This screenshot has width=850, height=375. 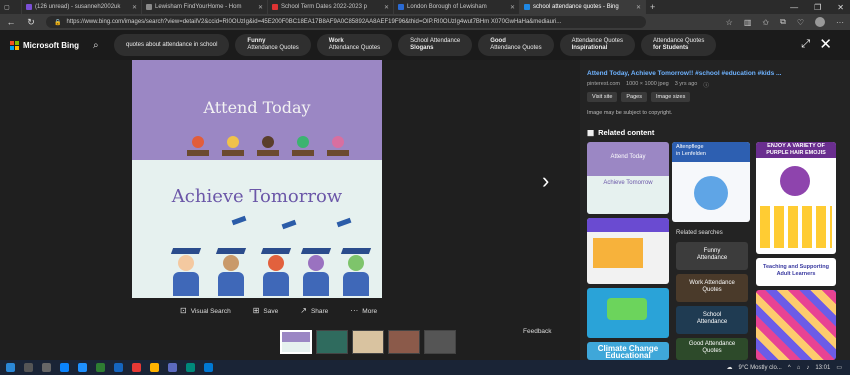 I want to click on expand-icon: ⤢, so click(x=805, y=44).